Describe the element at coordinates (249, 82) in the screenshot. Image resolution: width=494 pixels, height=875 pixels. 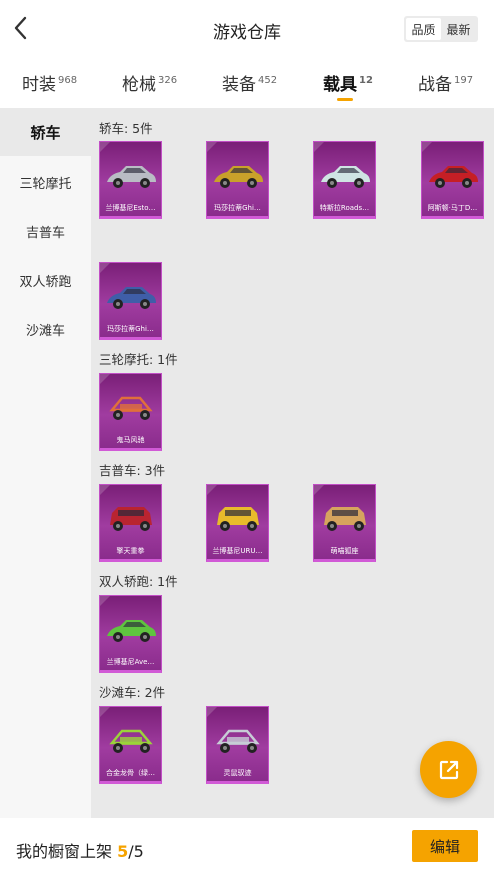
I see `tab-equipment: 装备 452` at that location.